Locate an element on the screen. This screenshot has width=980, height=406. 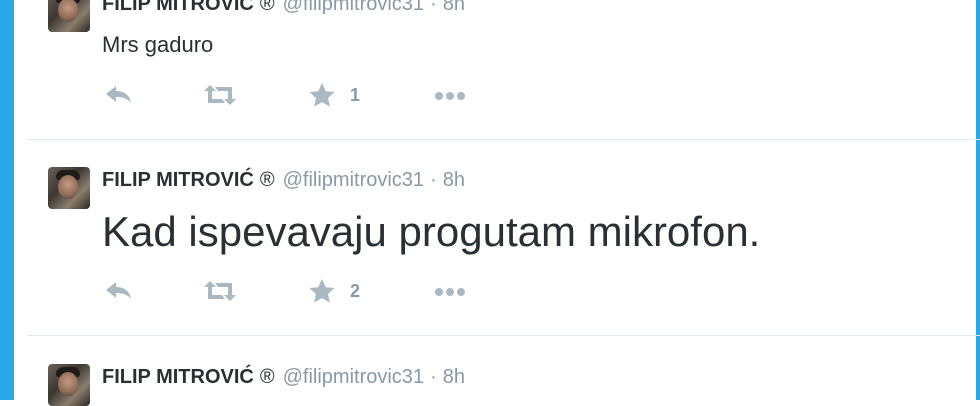
tweet-actions: 1 is located at coordinates (312, 95).